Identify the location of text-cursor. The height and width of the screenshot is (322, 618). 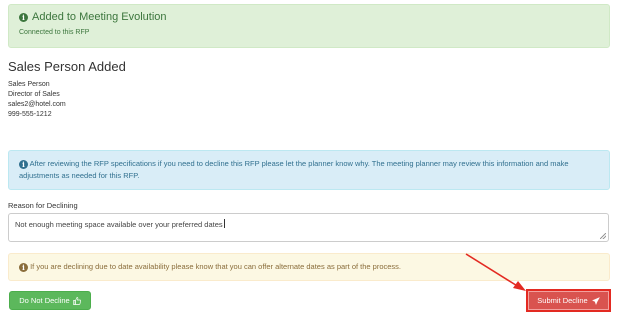
(224, 223).